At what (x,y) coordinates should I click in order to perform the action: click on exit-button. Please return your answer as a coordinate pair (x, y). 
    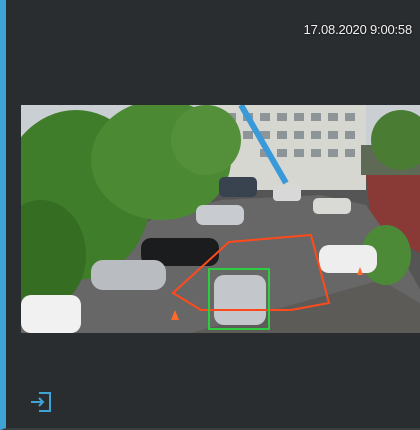
    Looking at the image, I should click on (41, 402).